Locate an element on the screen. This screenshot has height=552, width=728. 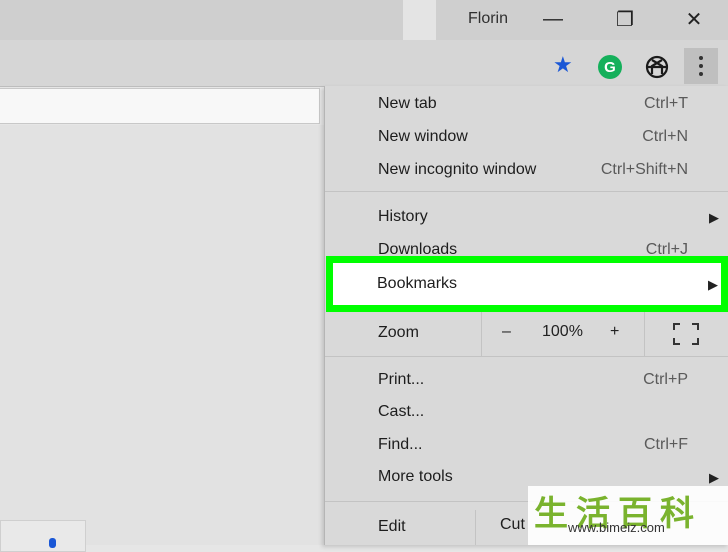
zoom-in-button: + is located at coordinates (614, 332).